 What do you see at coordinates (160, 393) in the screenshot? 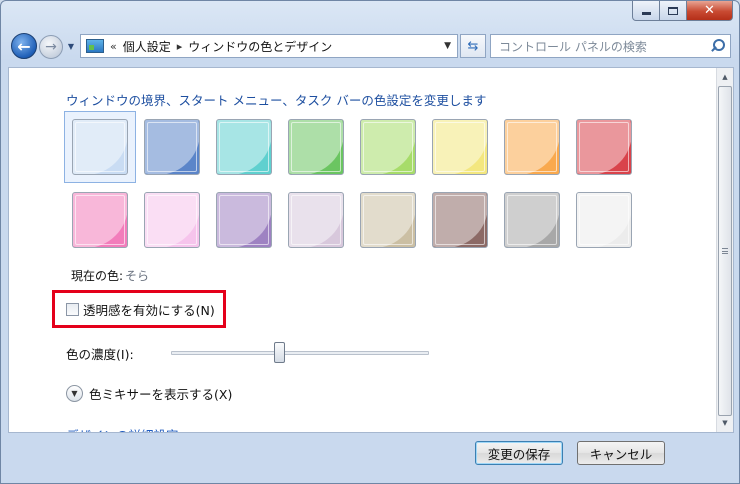
I see `color-mixer-label: 色ミキサーを表示する(X)` at bounding box center [160, 393].